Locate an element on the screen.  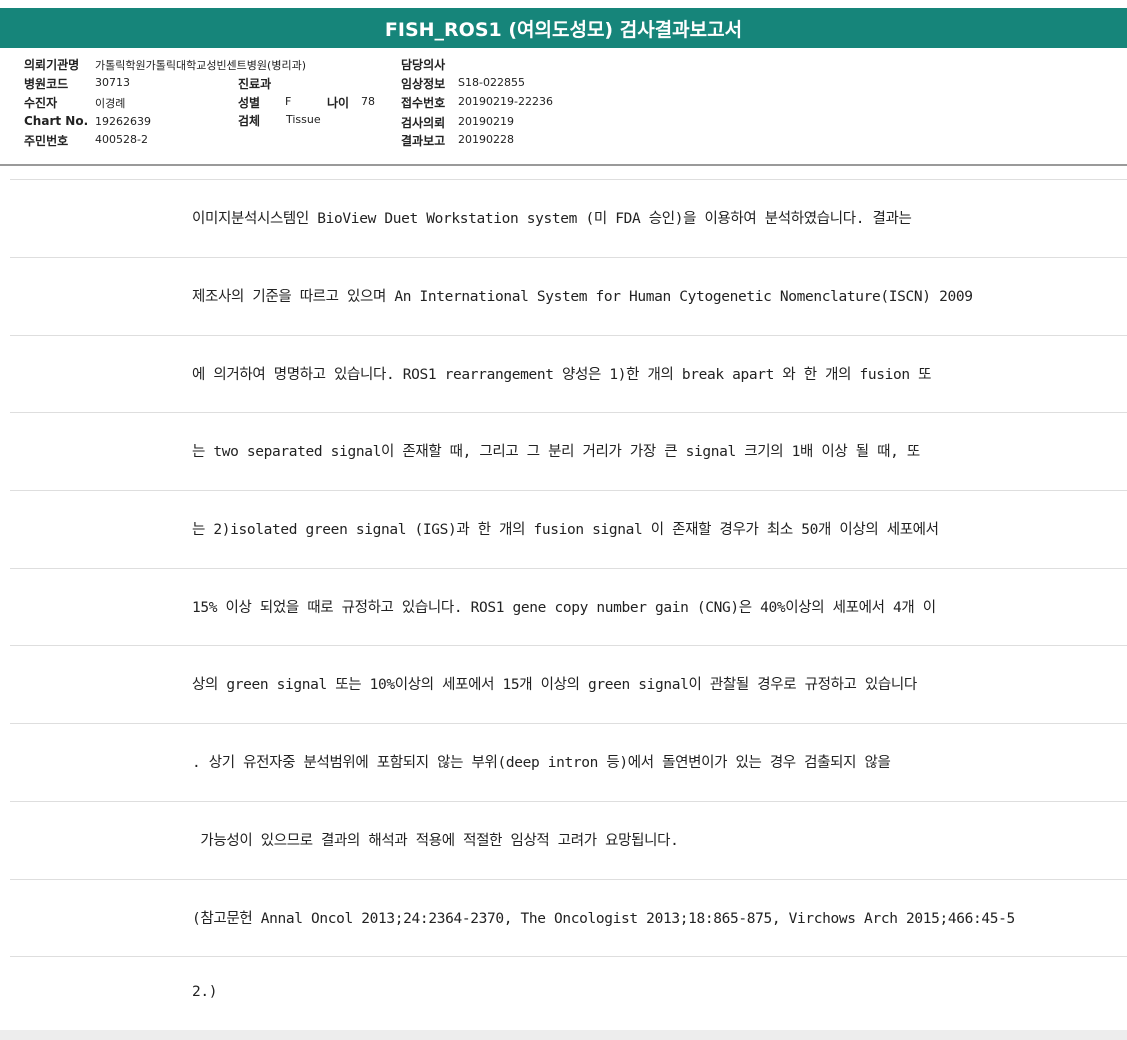
result-line: 2.) is located at coordinates (568, 993).